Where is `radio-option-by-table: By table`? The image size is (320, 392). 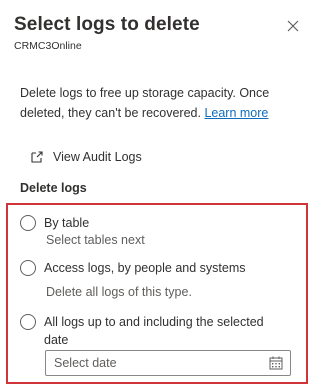 radio-option-by-table: By table is located at coordinates (54, 223).